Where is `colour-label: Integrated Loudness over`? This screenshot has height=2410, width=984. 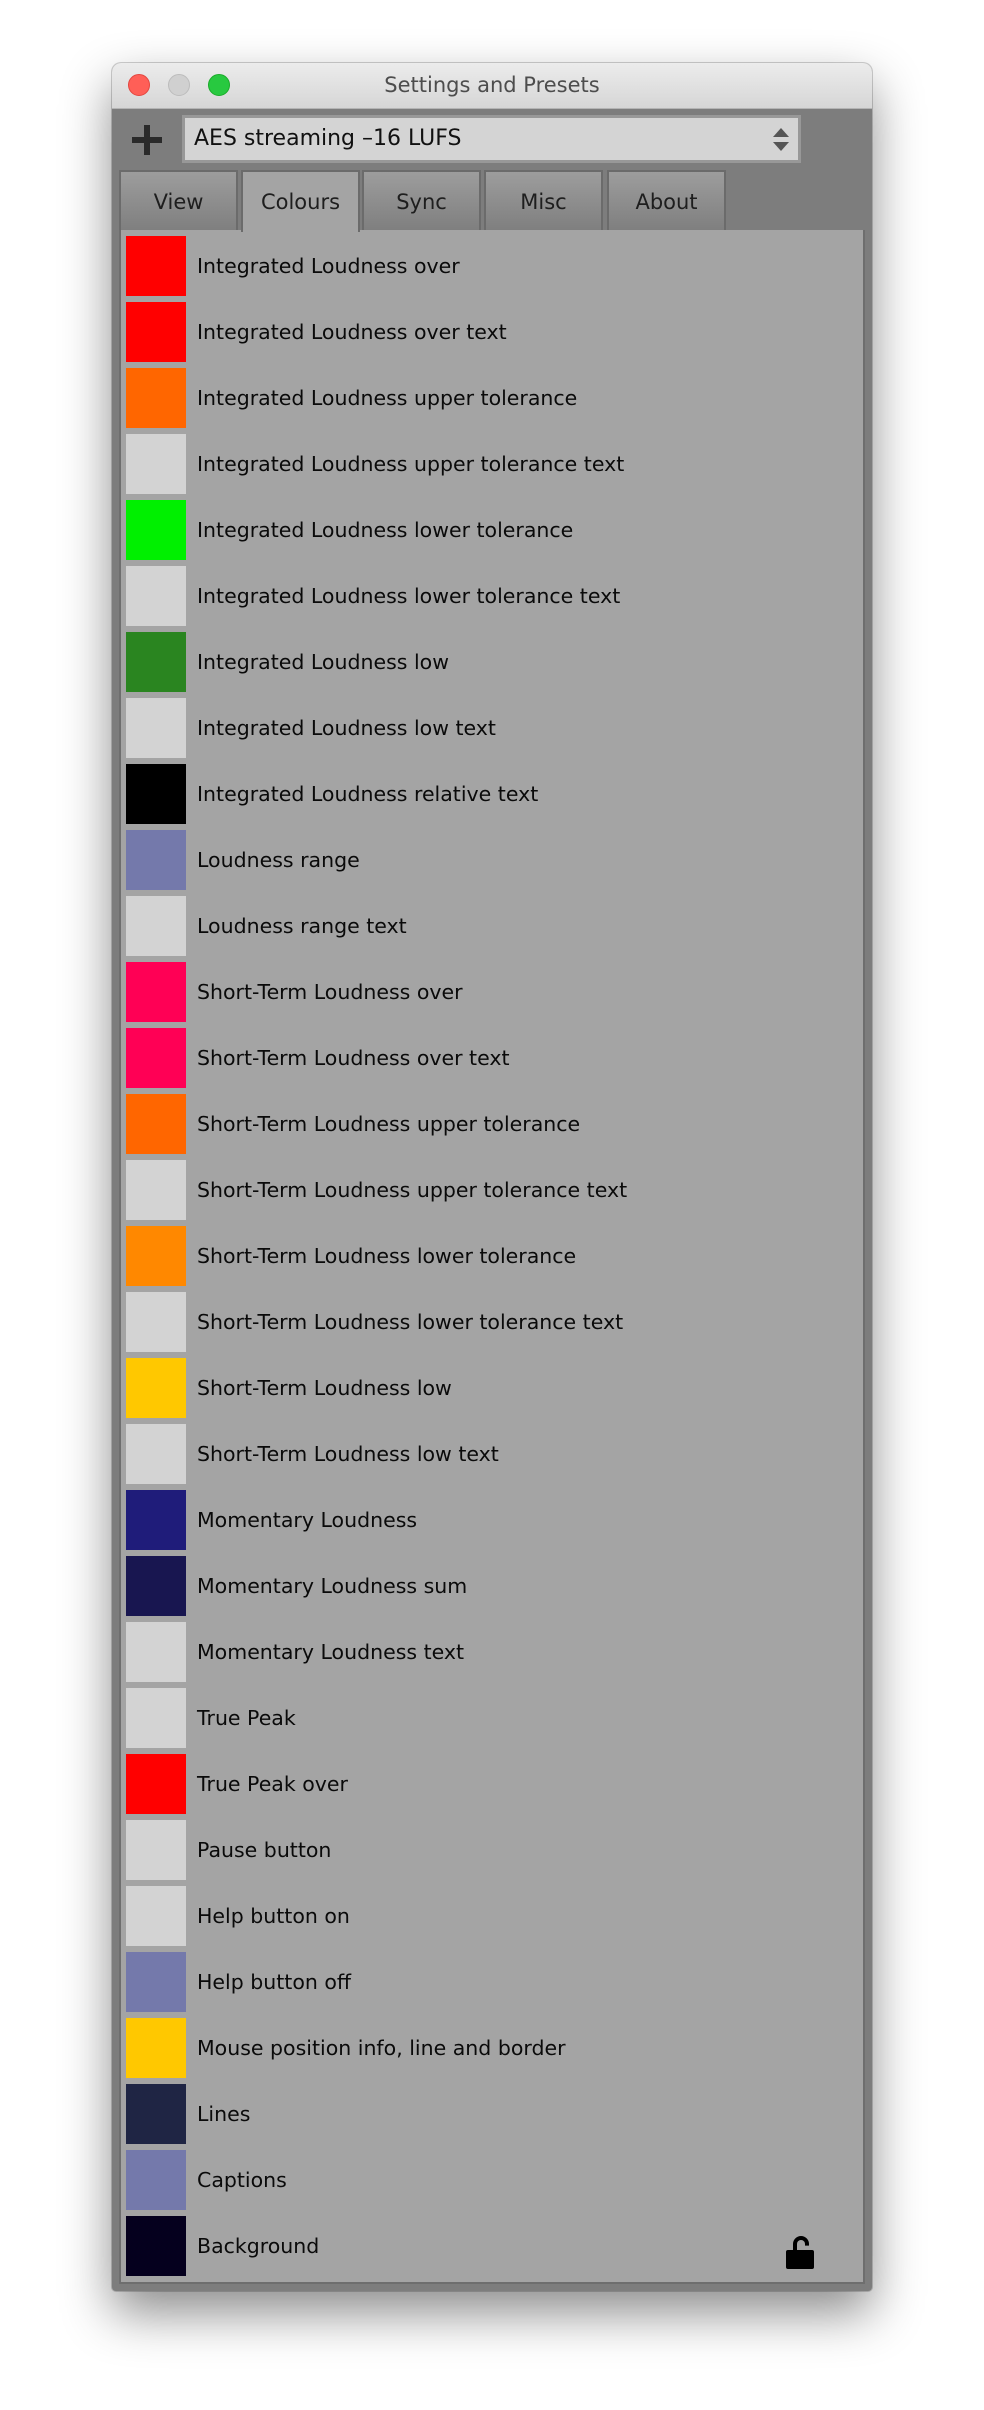 colour-label: Integrated Loudness over is located at coordinates (328, 266).